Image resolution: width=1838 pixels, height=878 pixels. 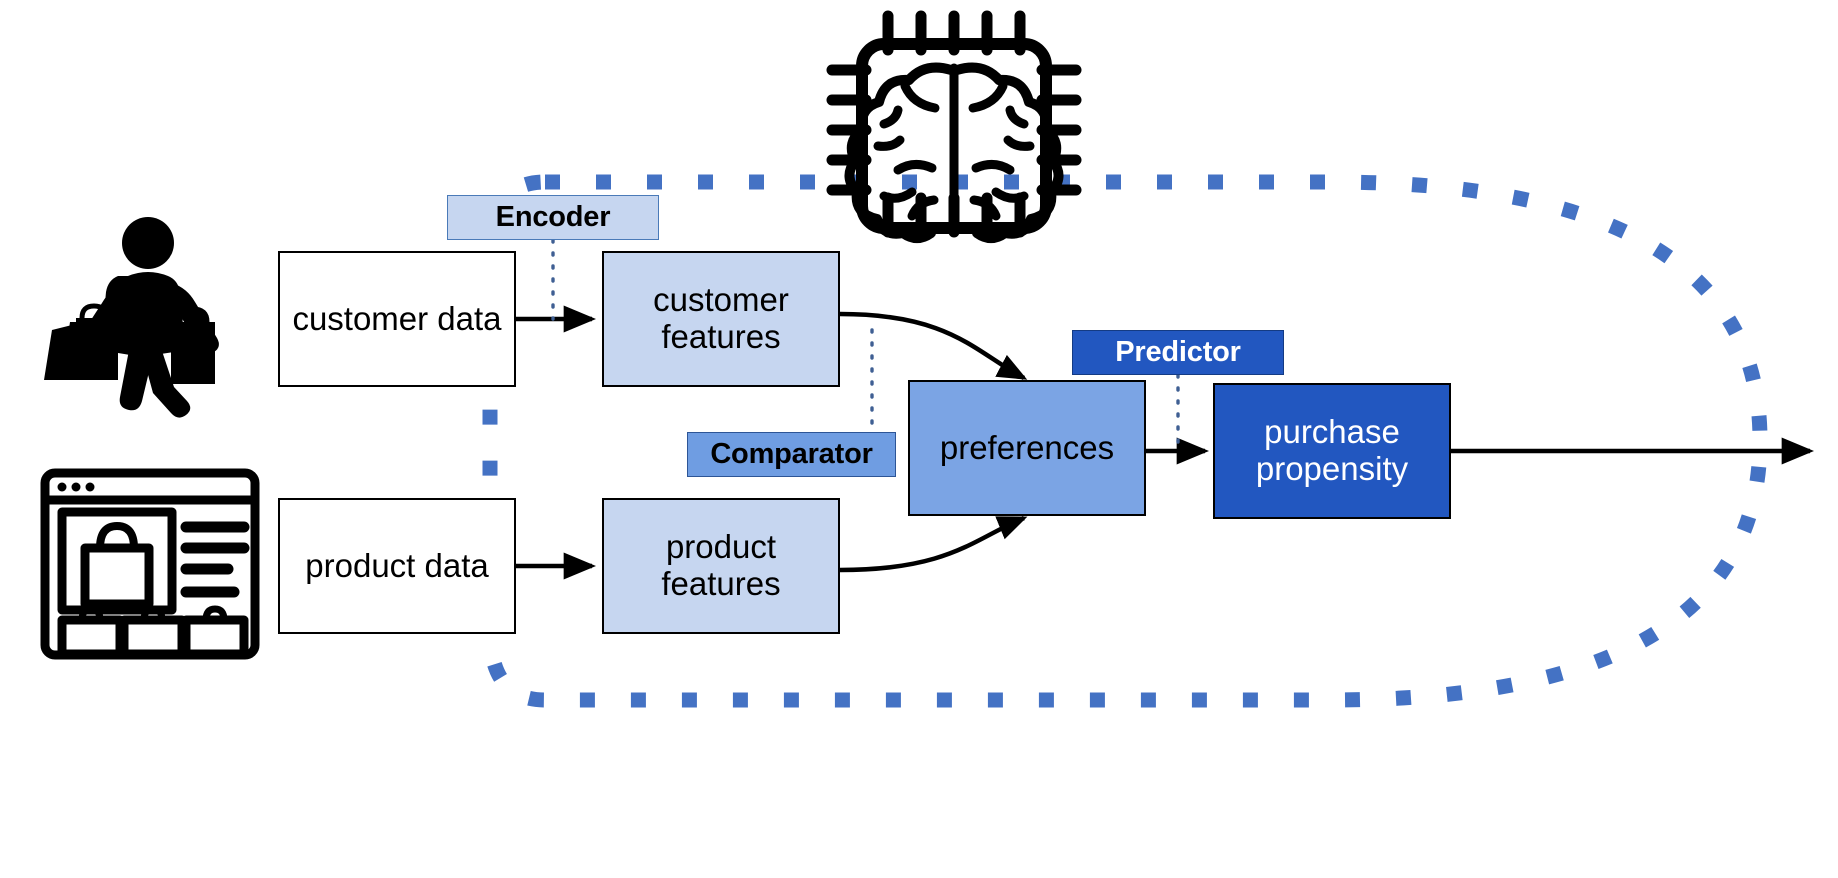 I want to click on node-purchase-propensity: purchase propensity, so click(x=1332, y=451).